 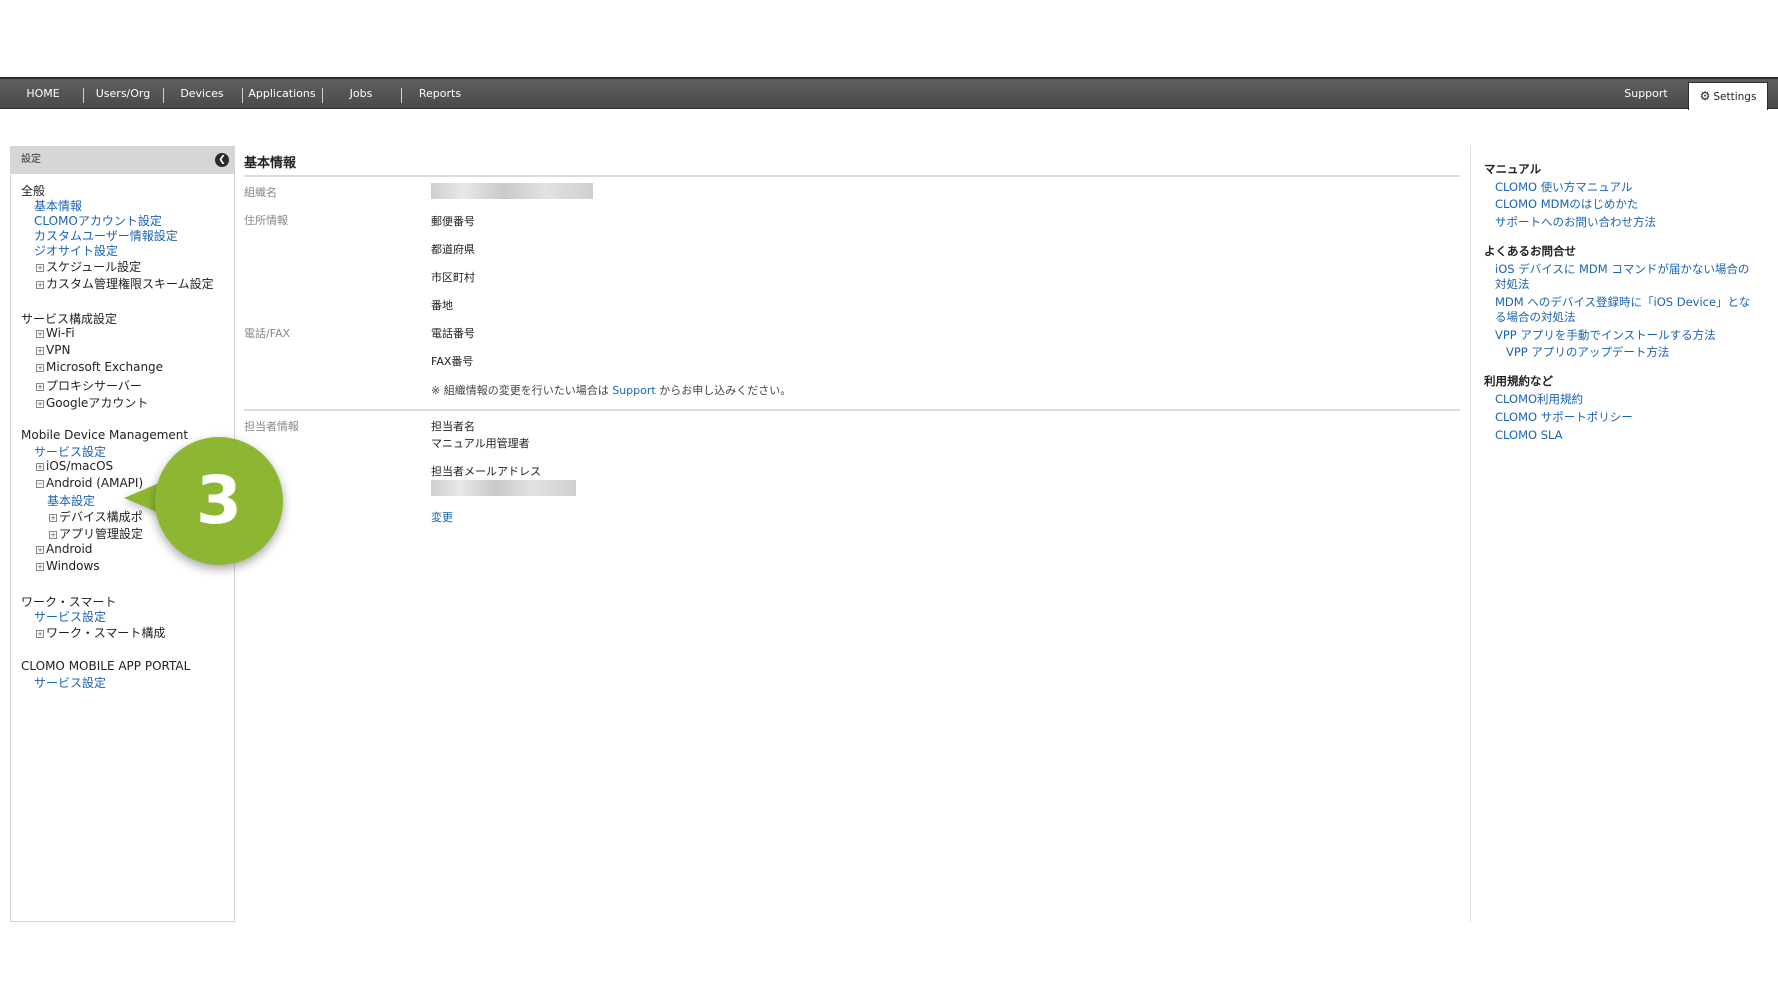 What do you see at coordinates (123, 94) in the screenshot?
I see `nav-users-org: Users/Org` at bounding box center [123, 94].